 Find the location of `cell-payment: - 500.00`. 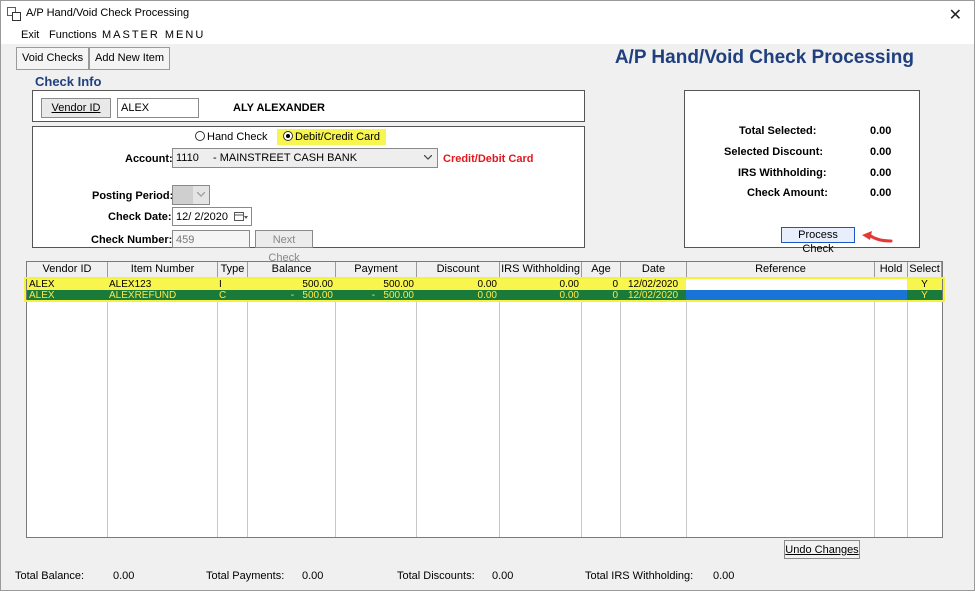

cell-payment: - 500.00 is located at coordinates (392, 295).